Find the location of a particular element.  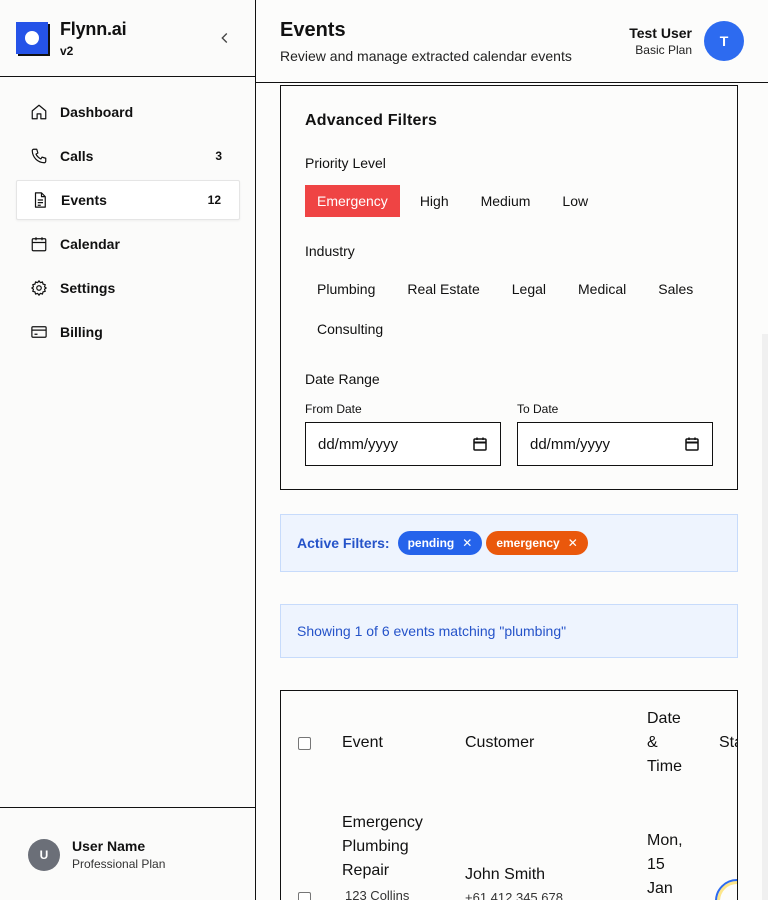

scrollbar is located at coordinates (765, 617).